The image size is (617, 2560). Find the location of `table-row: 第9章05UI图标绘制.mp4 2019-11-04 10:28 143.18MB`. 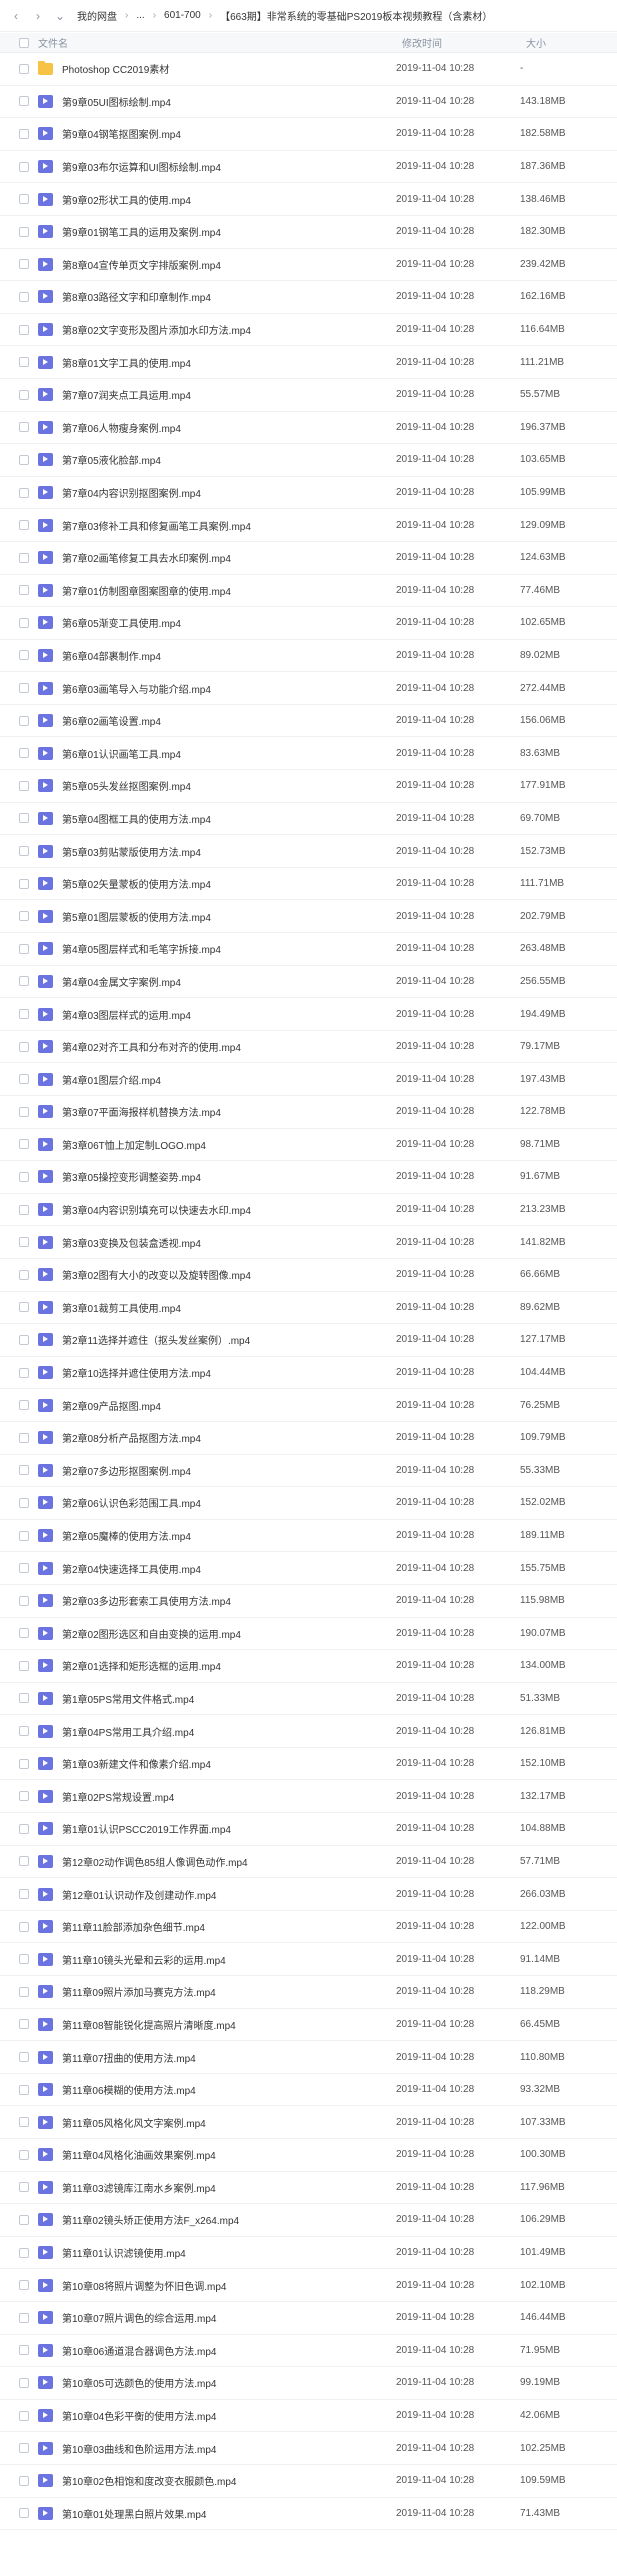

table-row: 第9章05UI图标绘制.mp4 2019-11-04 10:28 143.18MB is located at coordinates (308, 102).